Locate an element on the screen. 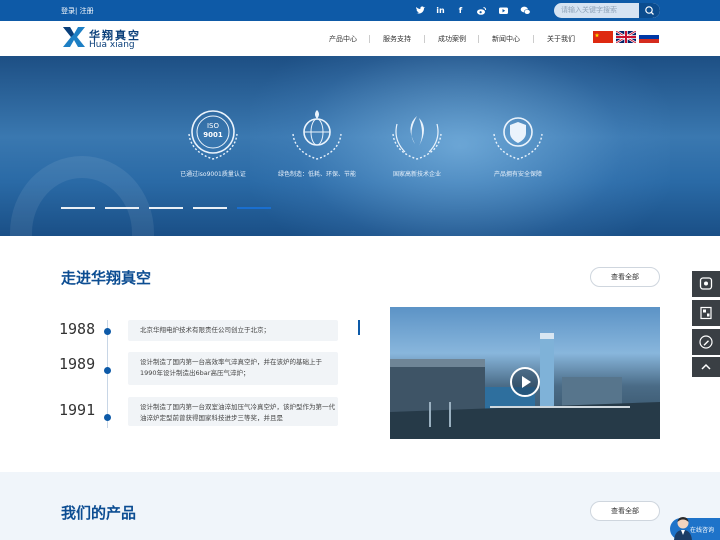  edit-icon is located at coordinates (706, 342).